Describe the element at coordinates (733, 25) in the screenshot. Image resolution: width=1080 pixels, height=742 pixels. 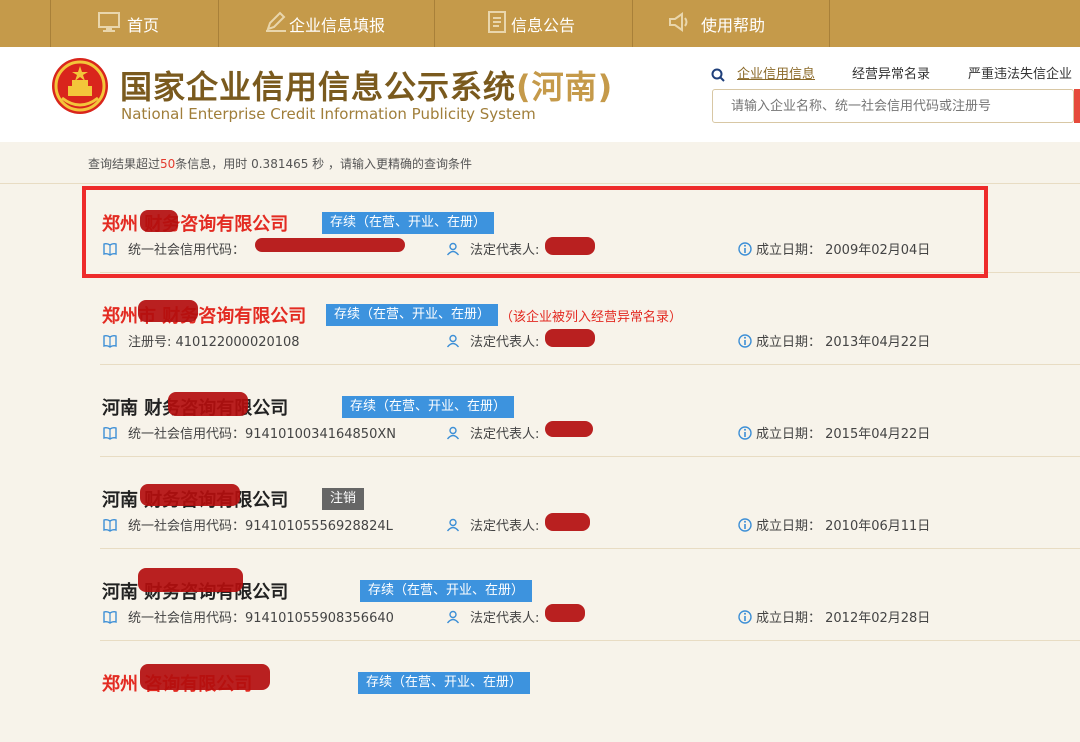
I see `nav-label: 使用帮助` at that location.